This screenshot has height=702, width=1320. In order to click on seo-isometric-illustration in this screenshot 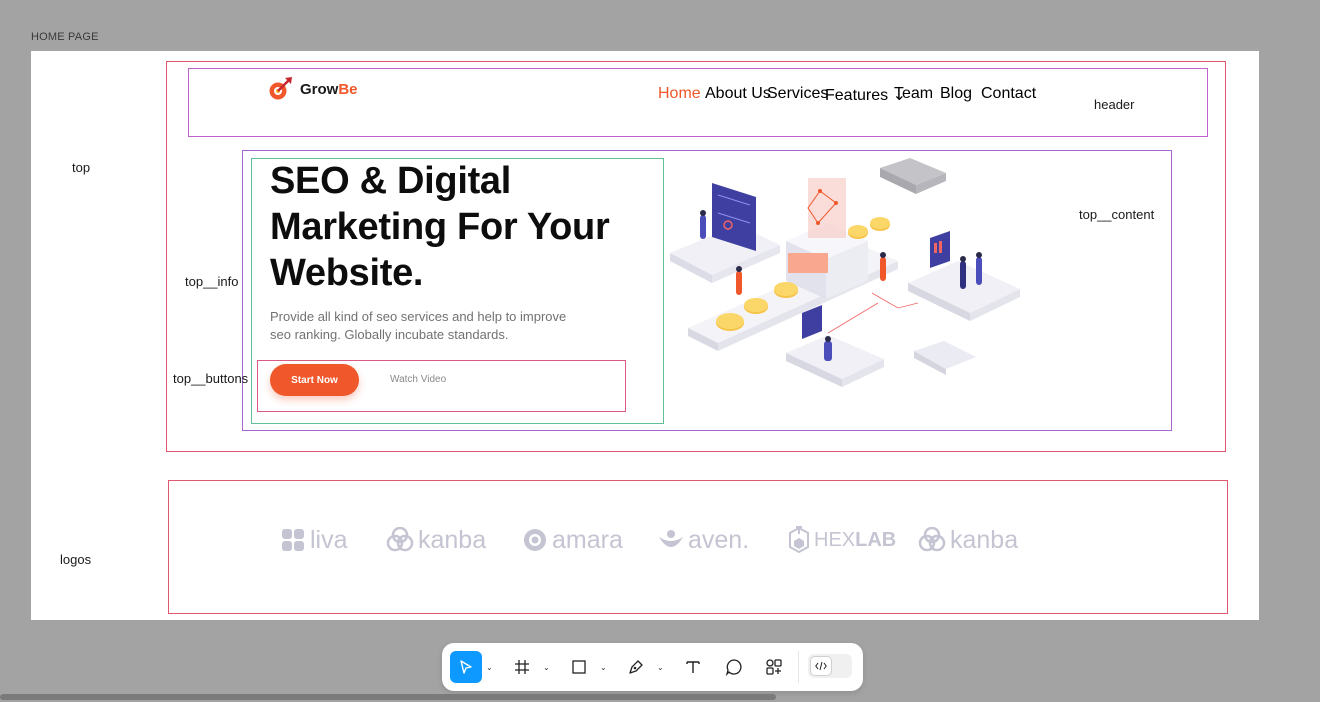, I will do `click(845, 272)`.